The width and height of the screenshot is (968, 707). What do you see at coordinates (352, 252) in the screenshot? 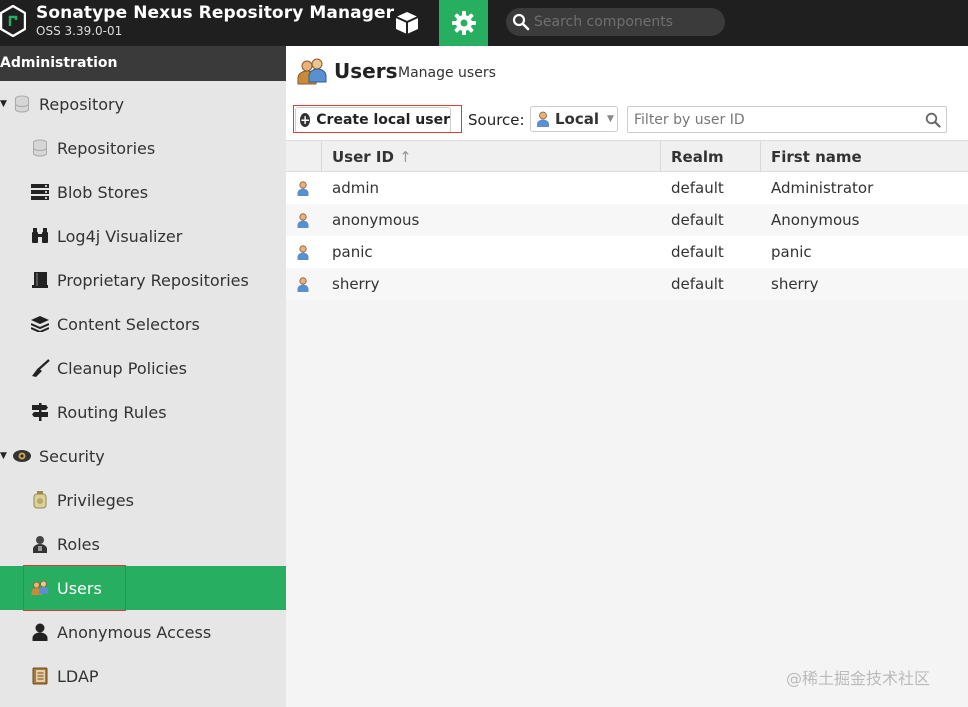
I see `cell-user-id: panic` at bounding box center [352, 252].